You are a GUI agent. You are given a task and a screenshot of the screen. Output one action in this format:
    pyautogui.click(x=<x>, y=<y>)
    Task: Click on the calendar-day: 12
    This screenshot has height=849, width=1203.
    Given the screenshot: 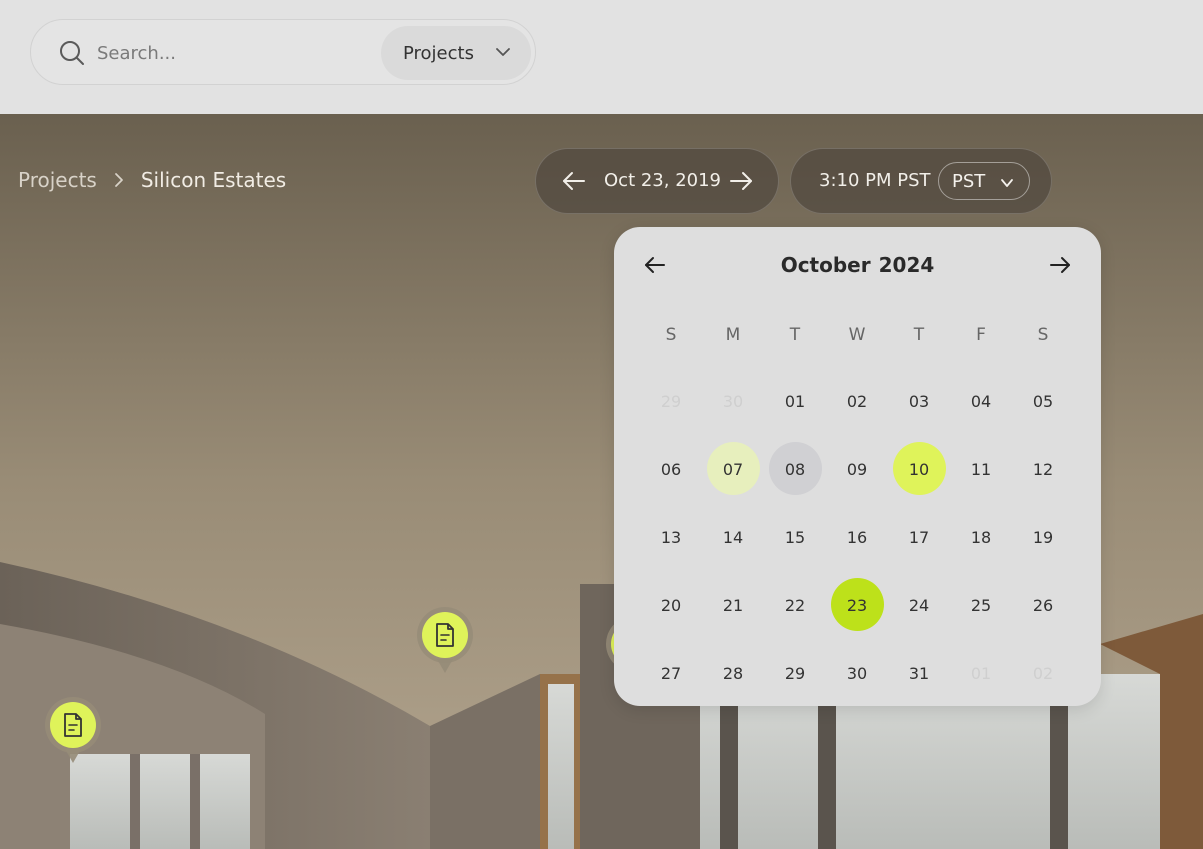 What is the action you would take?
    pyautogui.click(x=1043, y=469)
    